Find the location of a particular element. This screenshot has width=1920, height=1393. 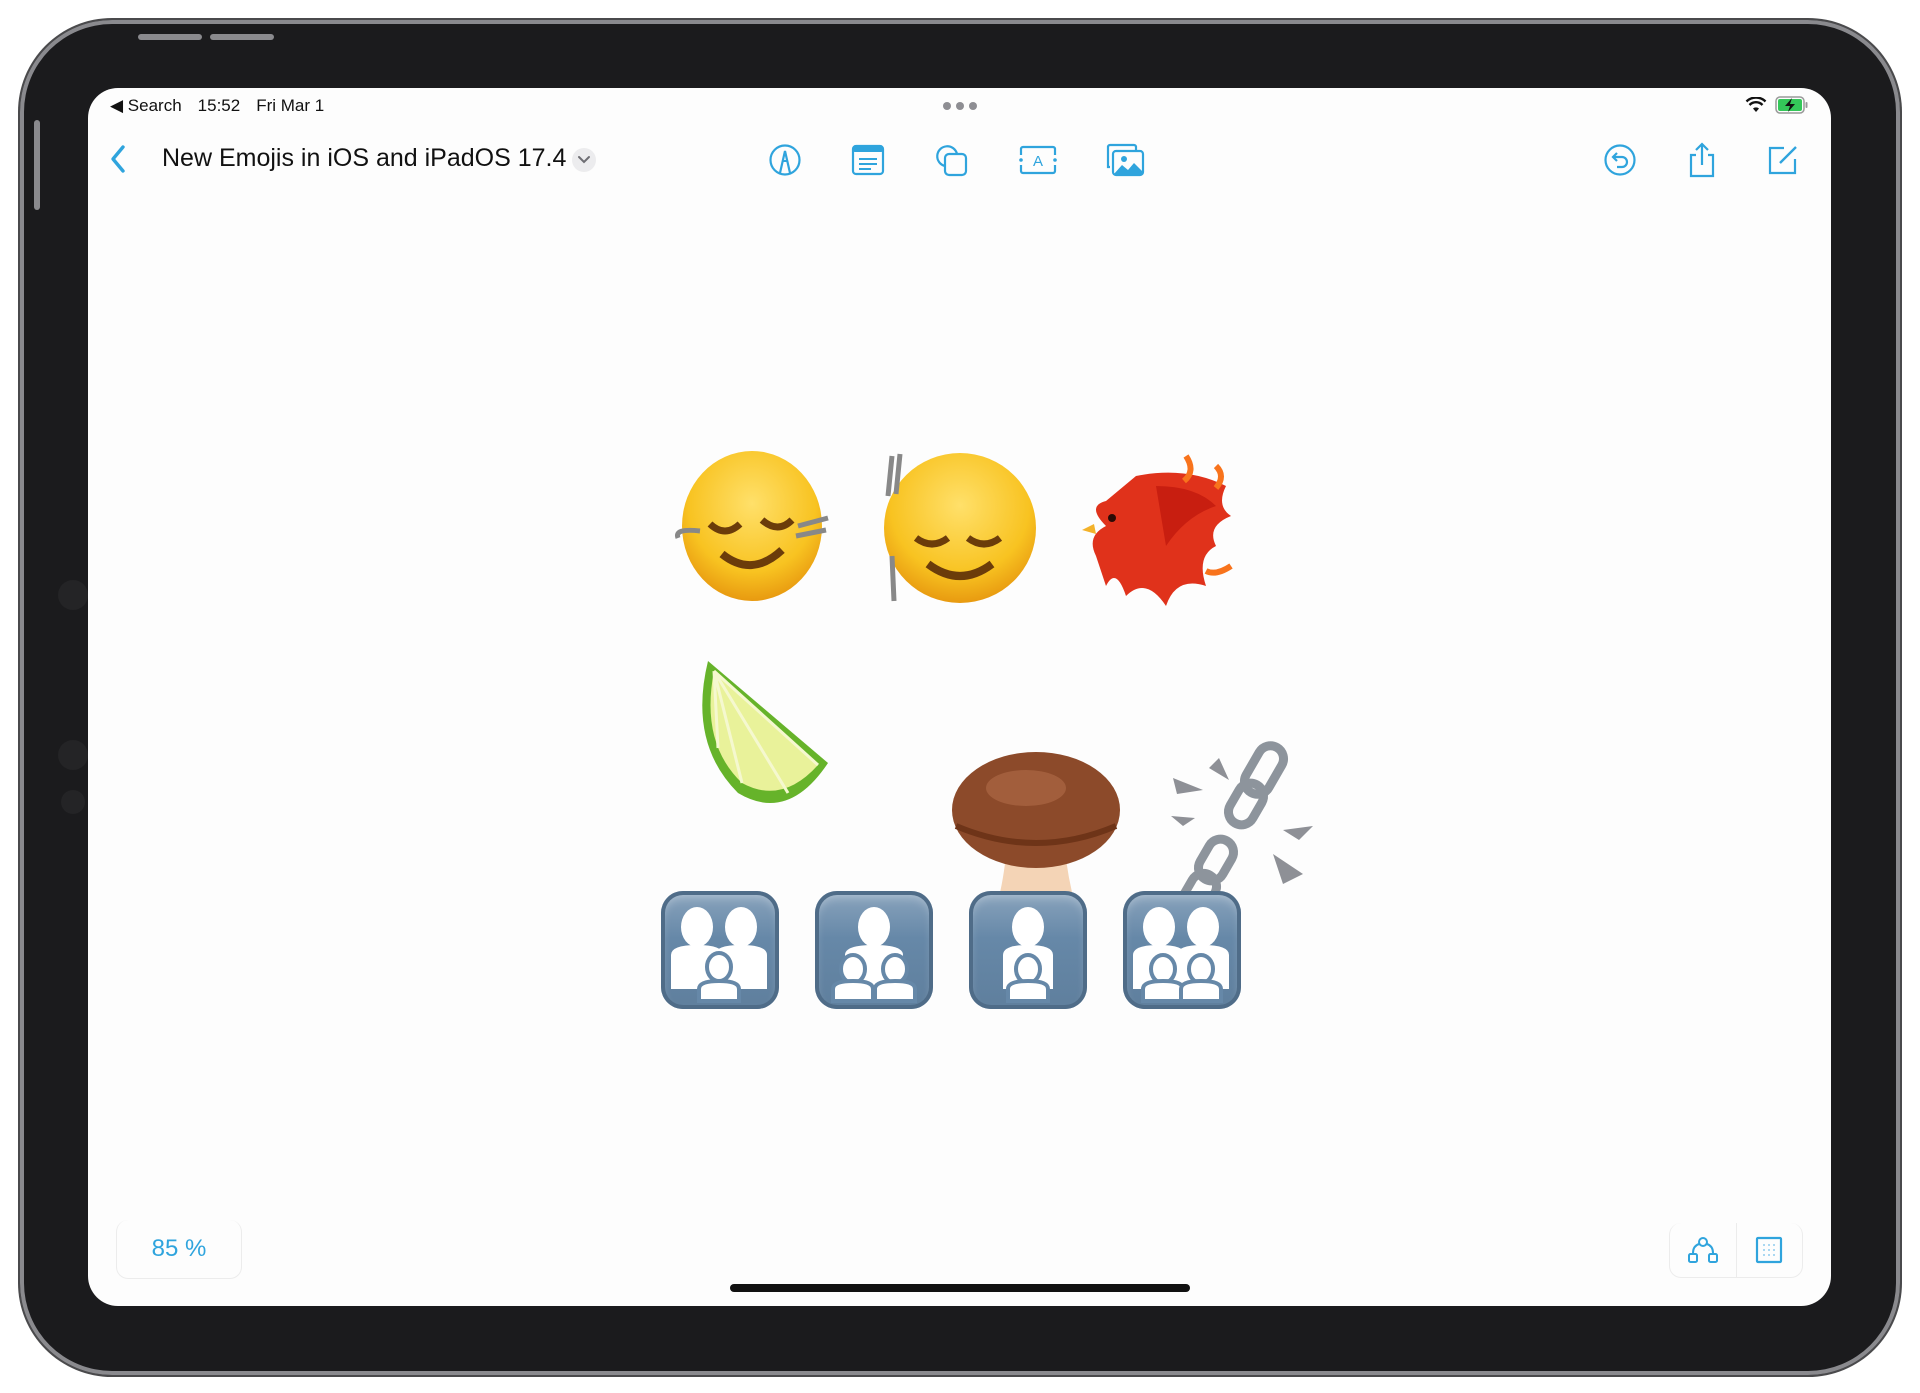

emoji-phoenix is located at coordinates (1151, 531).